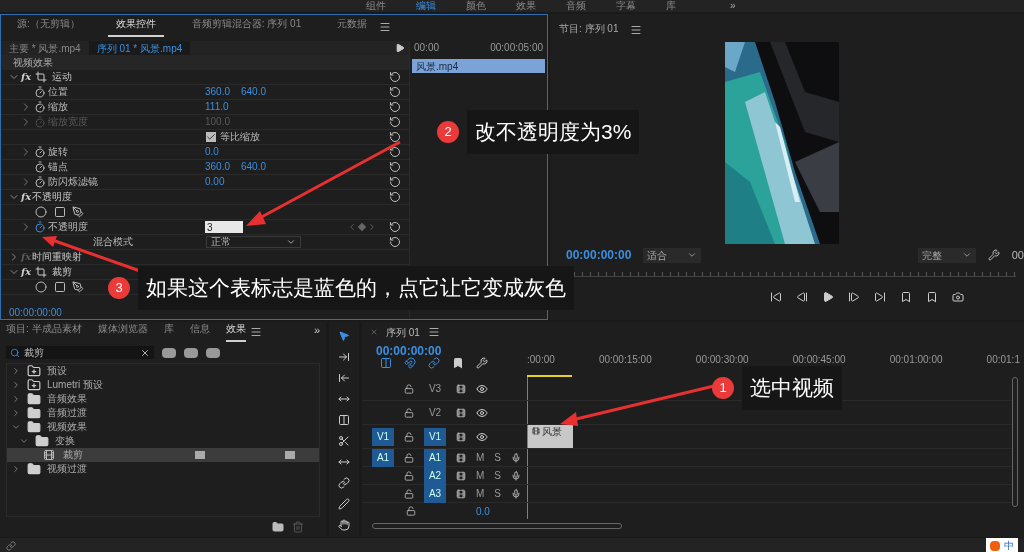 The image size is (1024, 552). Describe the element at coordinates (163, 399) in the screenshot. I see `effects-tree-item: 音频效果` at that location.